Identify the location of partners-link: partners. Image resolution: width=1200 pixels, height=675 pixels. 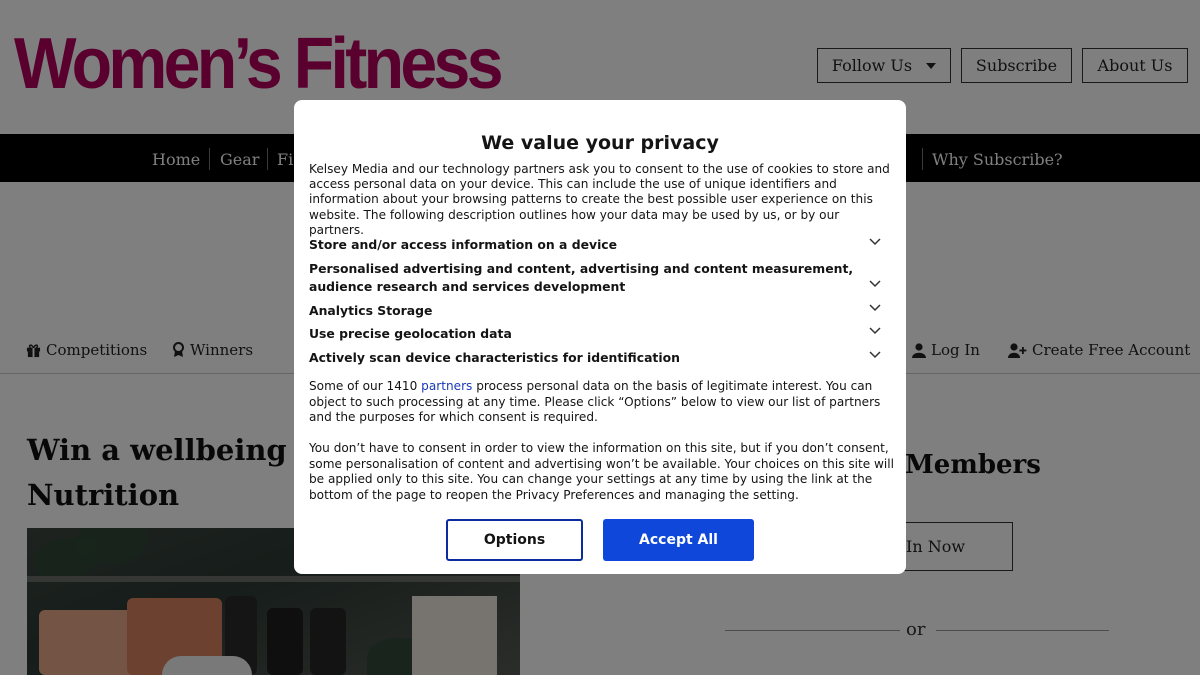
(446, 386).